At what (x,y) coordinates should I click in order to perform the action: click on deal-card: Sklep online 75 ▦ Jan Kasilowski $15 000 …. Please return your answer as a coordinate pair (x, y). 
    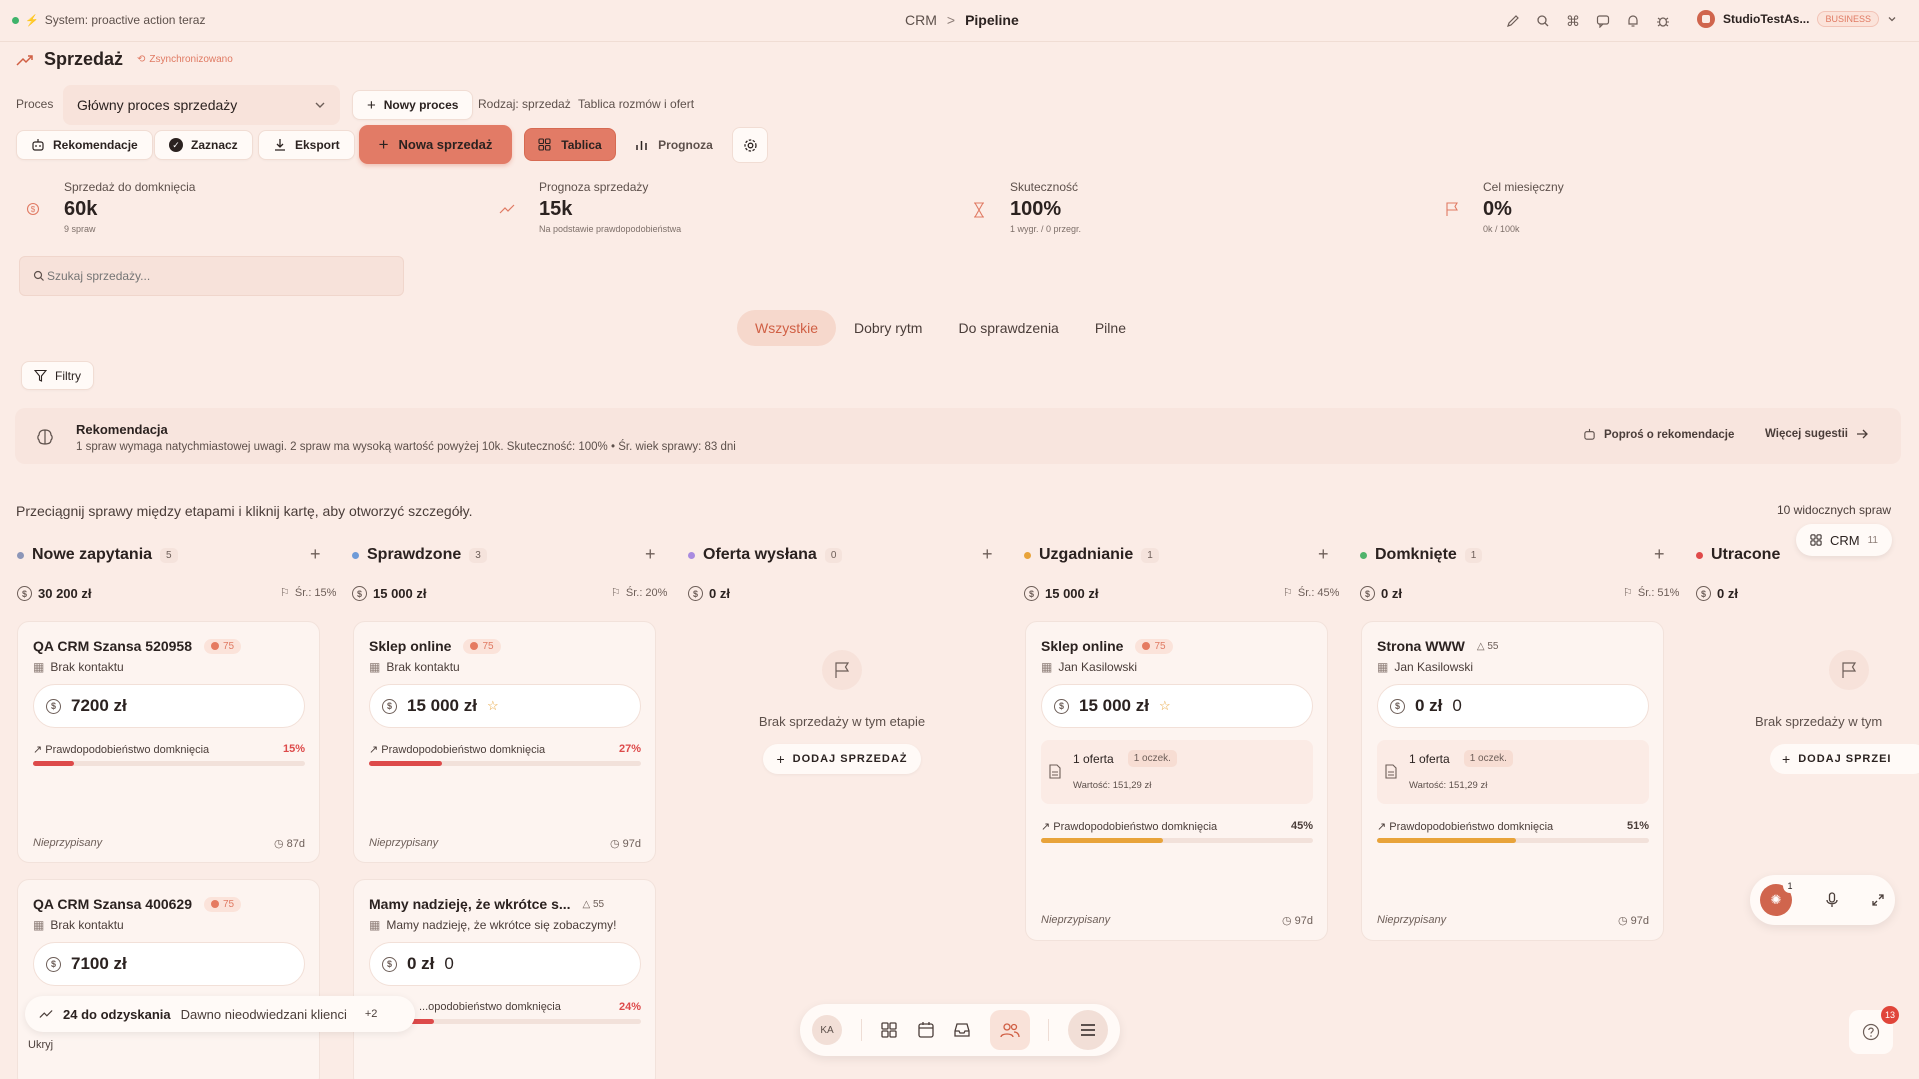
    Looking at the image, I should click on (1176, 781).